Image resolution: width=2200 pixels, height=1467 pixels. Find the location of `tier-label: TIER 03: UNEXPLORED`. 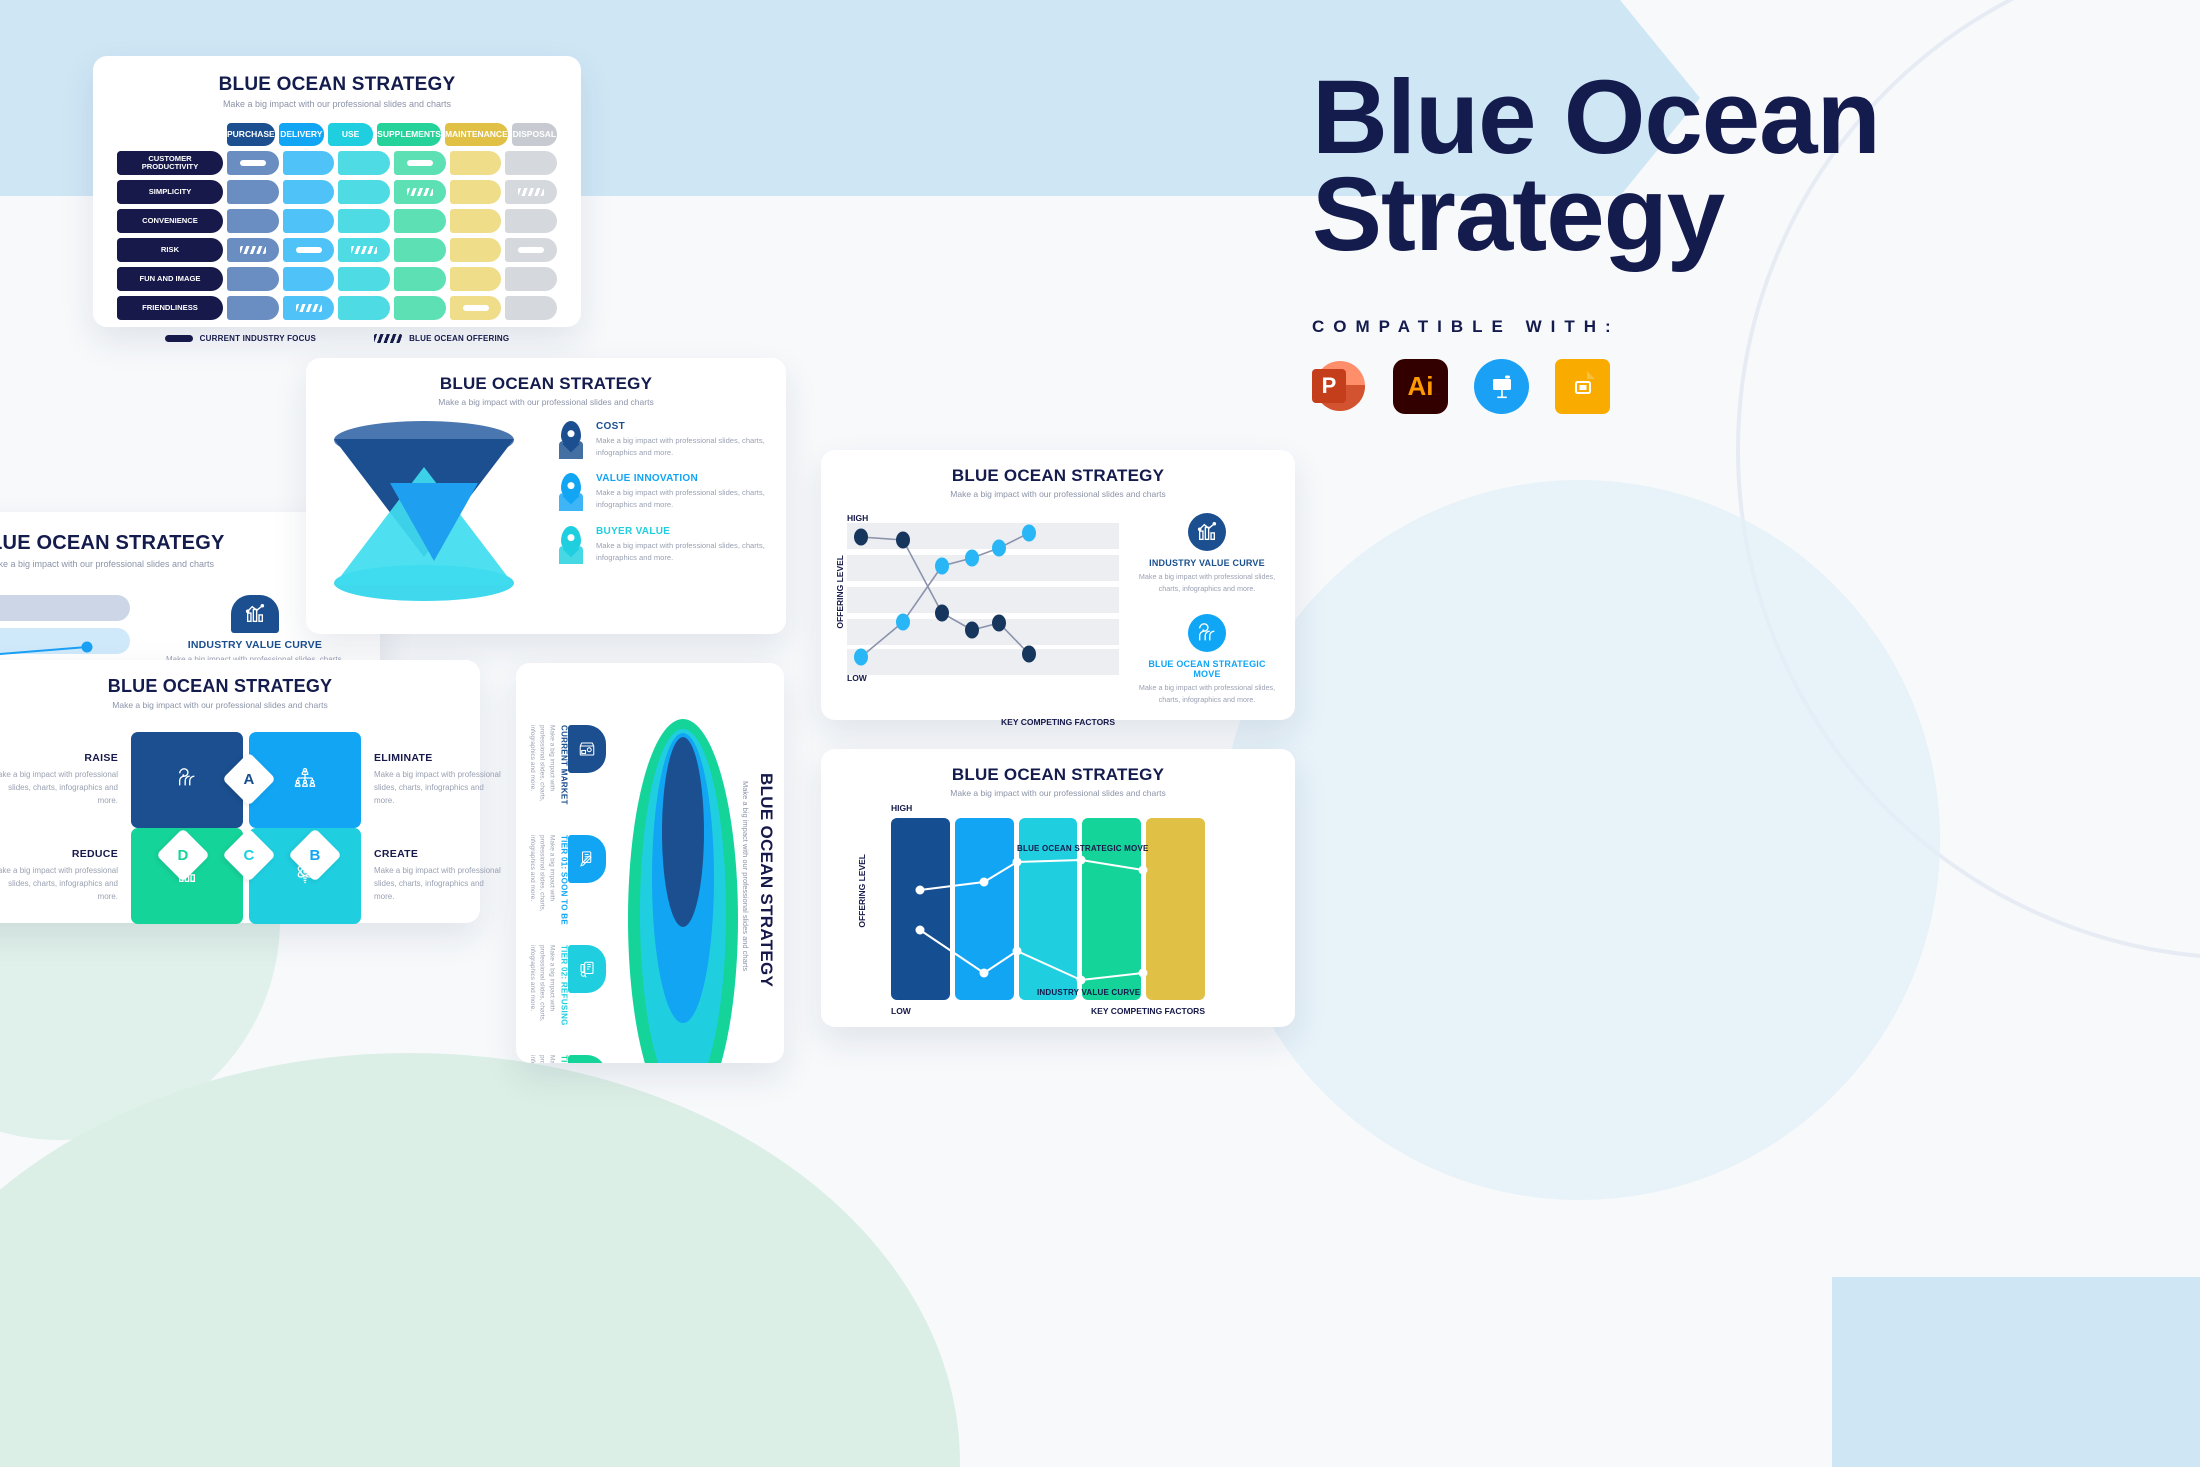

tier-label: TIER 03: UNEXPLORED is located at coordinates (563, 1059).